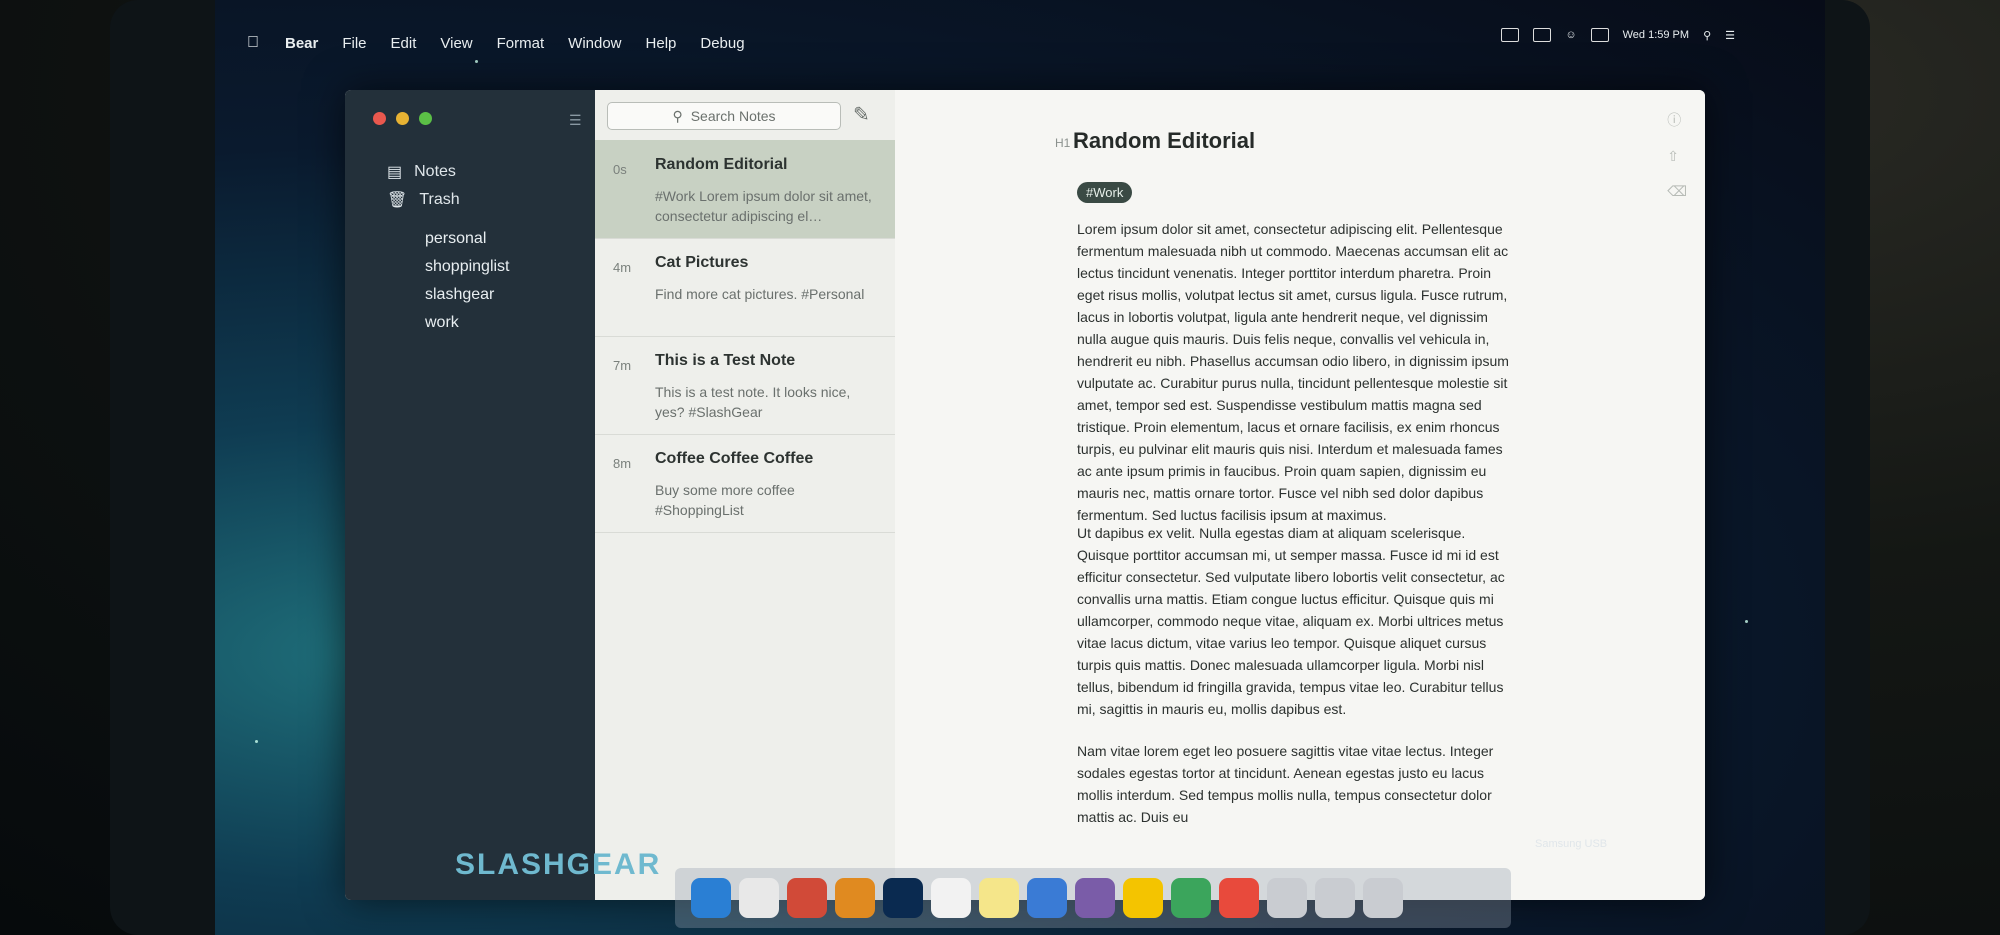 This screenshot has width=2000, height=935. Describe the element at coordinates (404, 43) in the screenshot. I see `menu-edit: Edit` at that location.